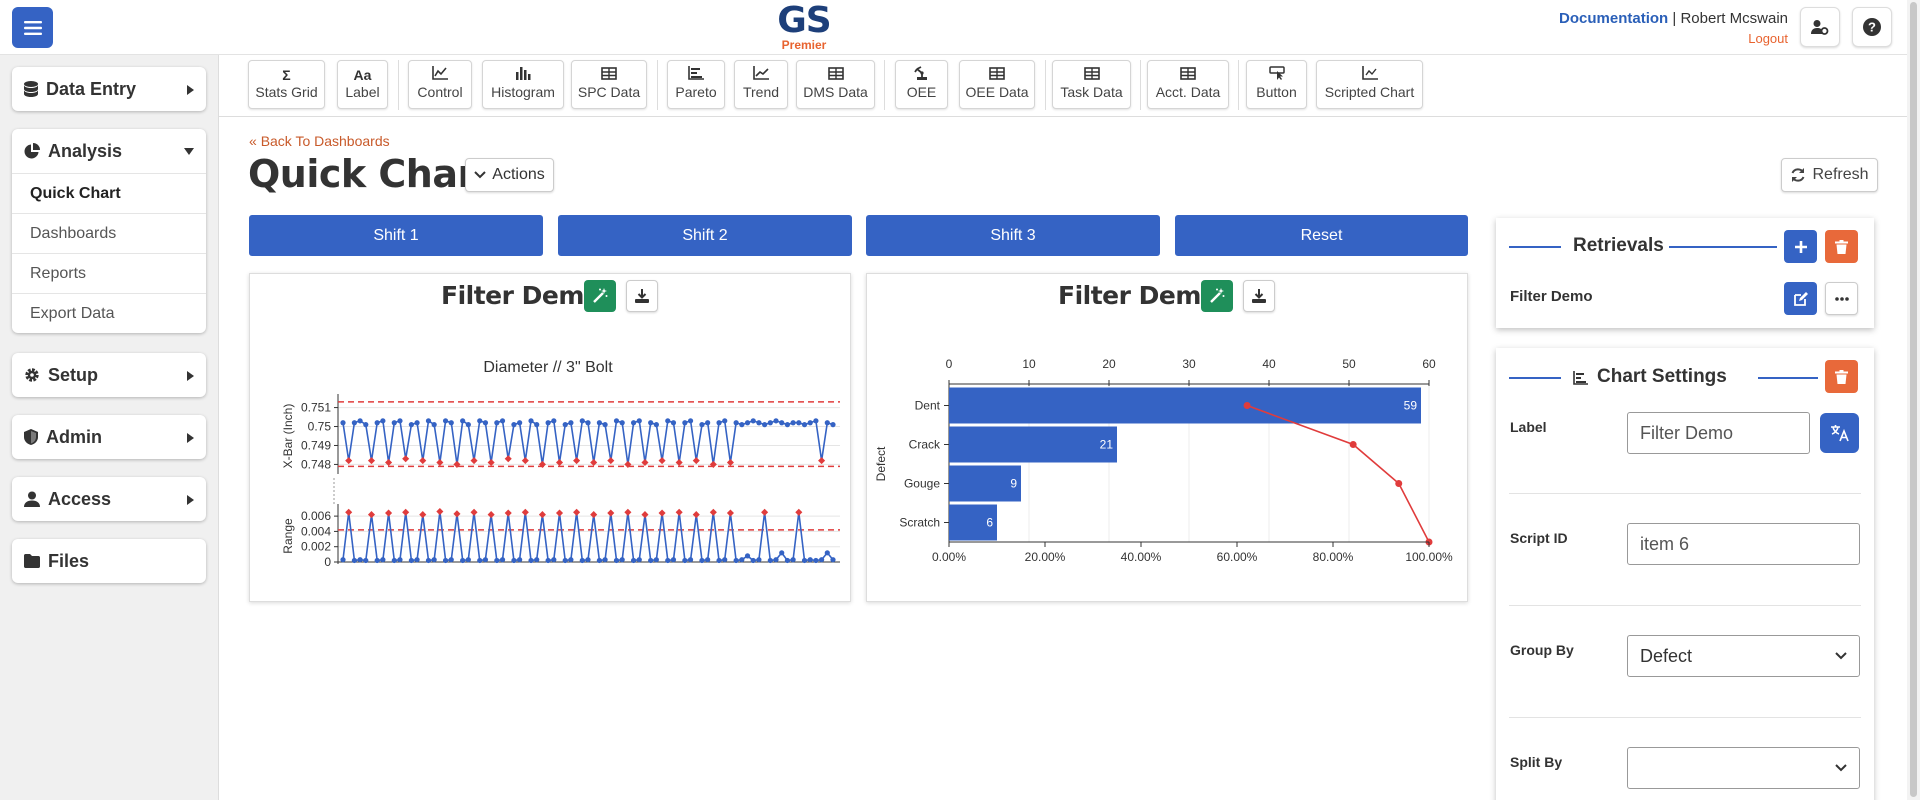 Image resolution: width=1920 pixels, height=800 pixels. What do you see at coordinates (1841, 298) in the screenshot?
I see `more-options-button` at bounding box center [1841, 298].